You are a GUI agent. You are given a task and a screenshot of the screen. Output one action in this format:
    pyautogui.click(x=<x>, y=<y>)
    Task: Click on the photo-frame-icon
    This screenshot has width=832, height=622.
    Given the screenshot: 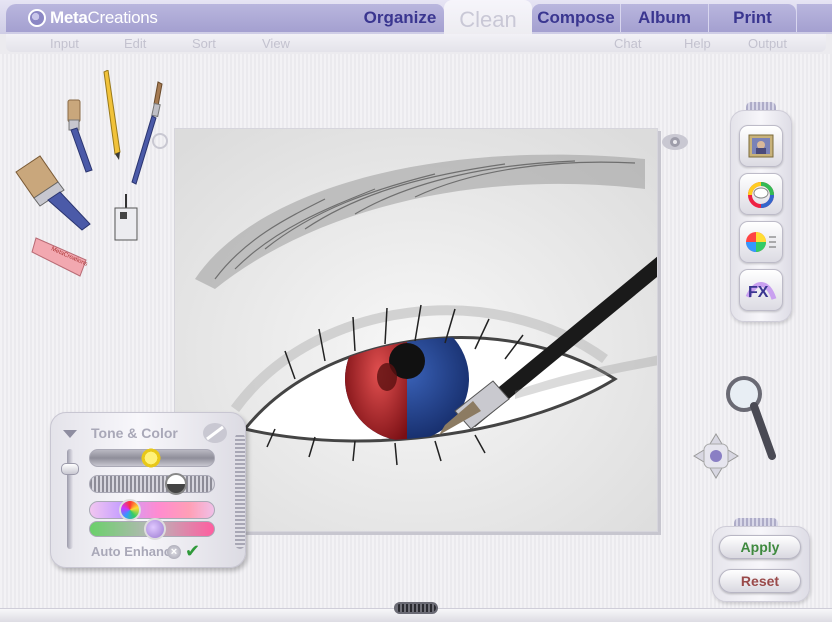 What is the action you would take?
    pyautogui.click(x=761, y=146)
    